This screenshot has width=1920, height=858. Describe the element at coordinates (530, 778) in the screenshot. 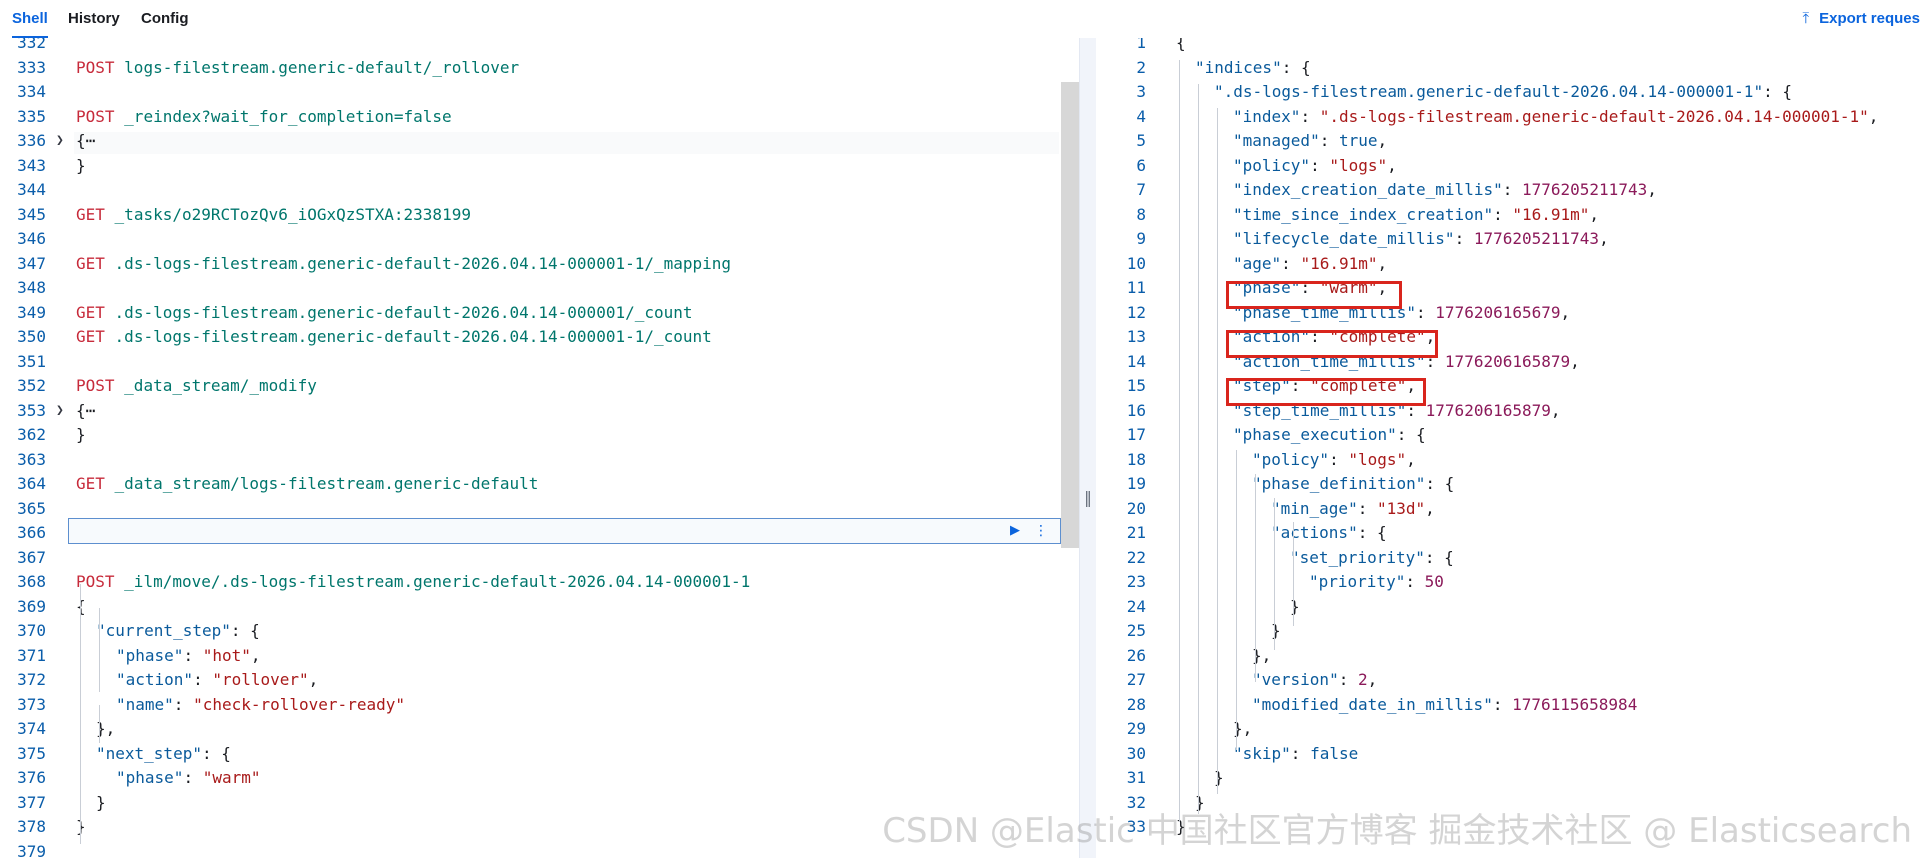

I see `request-line: 376 "phase": "warm"` at that location.